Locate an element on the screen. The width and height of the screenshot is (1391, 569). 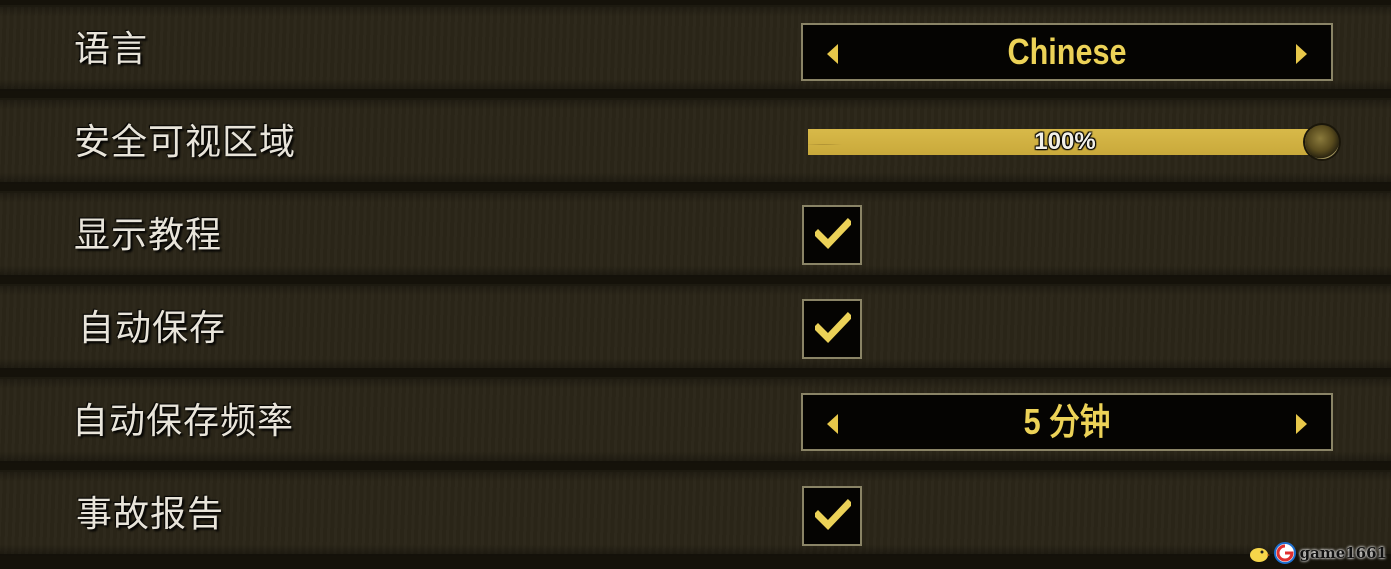
game-logo-icon is located at coordinates (1284, 553).